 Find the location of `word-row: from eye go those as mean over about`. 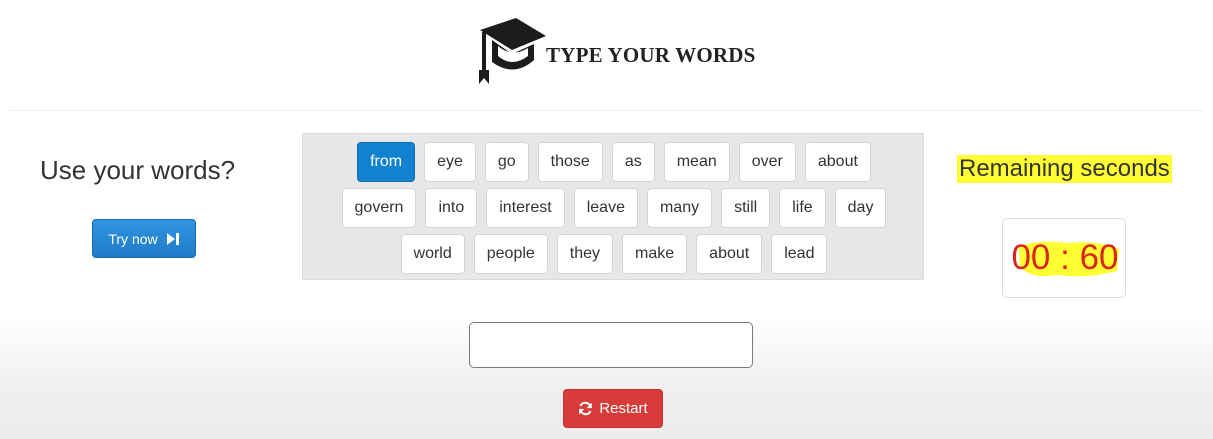

word-row: from eye go those as mean over about is located at coordinates (614, 162).